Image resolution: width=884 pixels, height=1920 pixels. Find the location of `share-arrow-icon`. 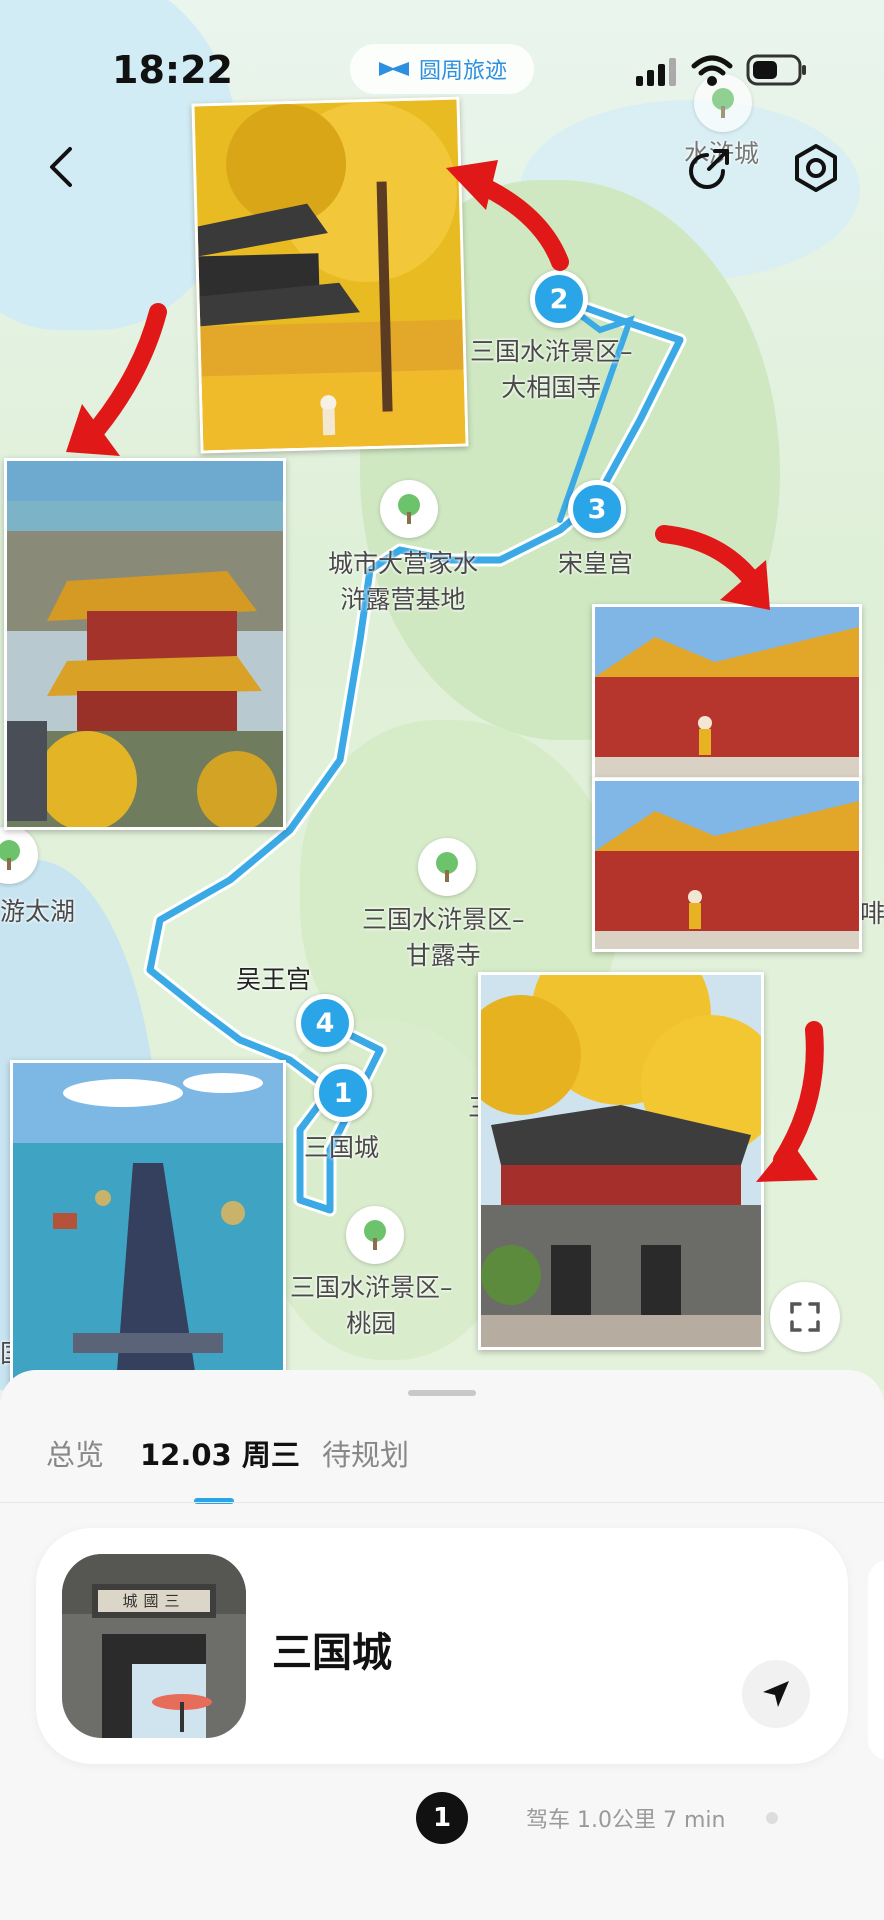

share-arrow-icon is located at coordinates (709, 169).